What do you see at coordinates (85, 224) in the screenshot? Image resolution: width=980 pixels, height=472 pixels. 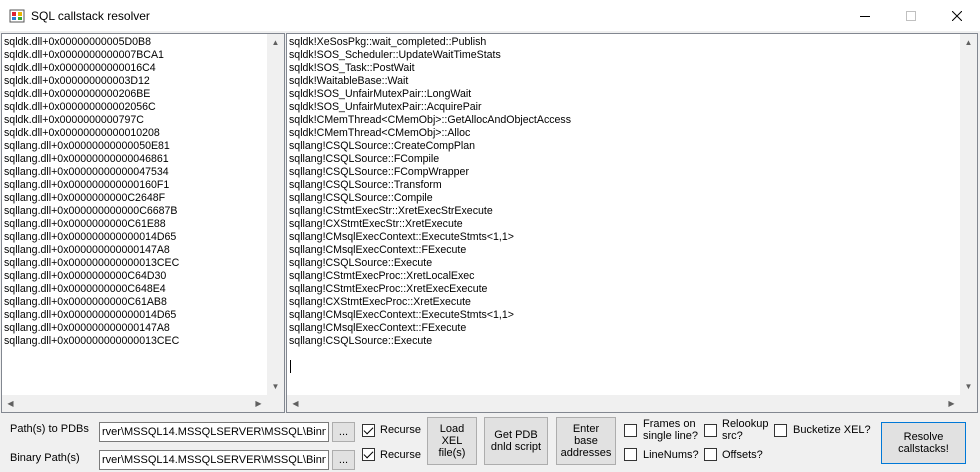 I see `address-line: sqllang.dll+0x0000000000C61E88` at bounding box center [85, 224].